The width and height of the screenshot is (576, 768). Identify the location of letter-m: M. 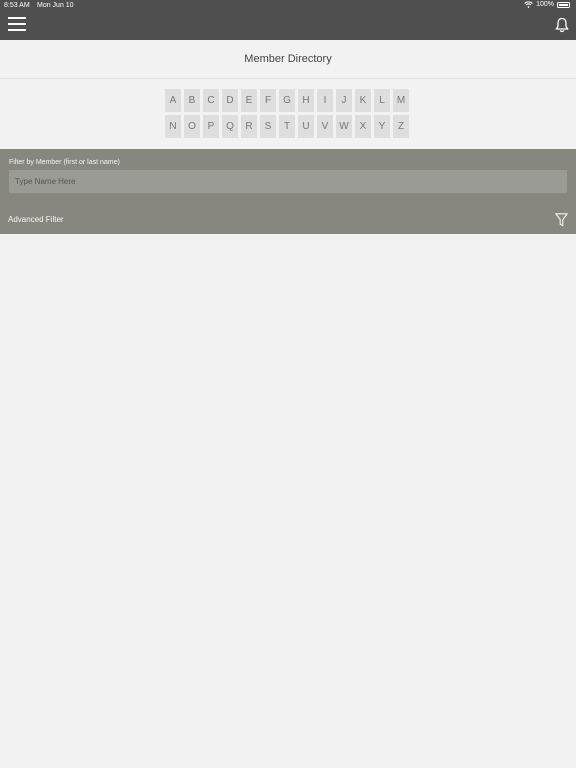
(401, 100).